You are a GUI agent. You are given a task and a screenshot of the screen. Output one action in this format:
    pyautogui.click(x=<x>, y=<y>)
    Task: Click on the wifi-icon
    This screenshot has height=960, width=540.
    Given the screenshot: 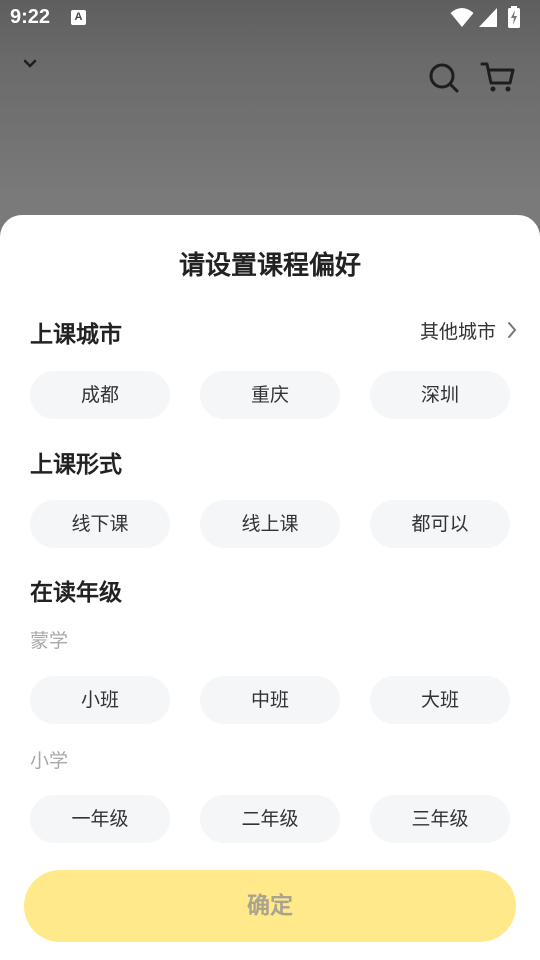 What is the action you would take?
    pyautogui.click(x=462, y=17)
    